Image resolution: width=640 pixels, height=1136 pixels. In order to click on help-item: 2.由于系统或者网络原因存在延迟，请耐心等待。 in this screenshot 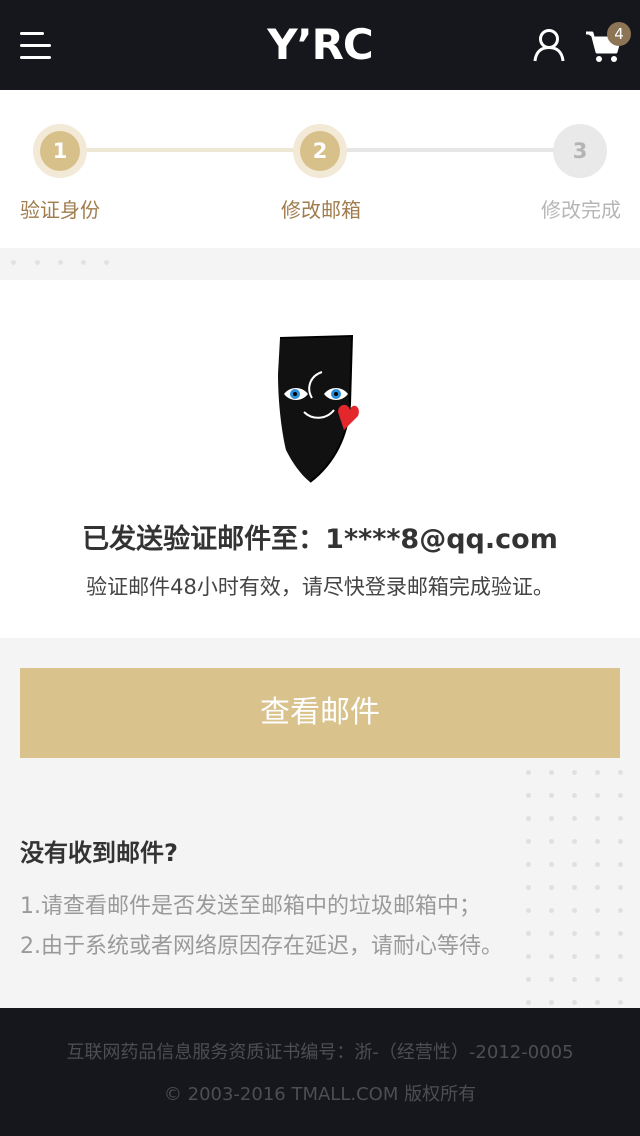, I will do `click(261, 946)`.